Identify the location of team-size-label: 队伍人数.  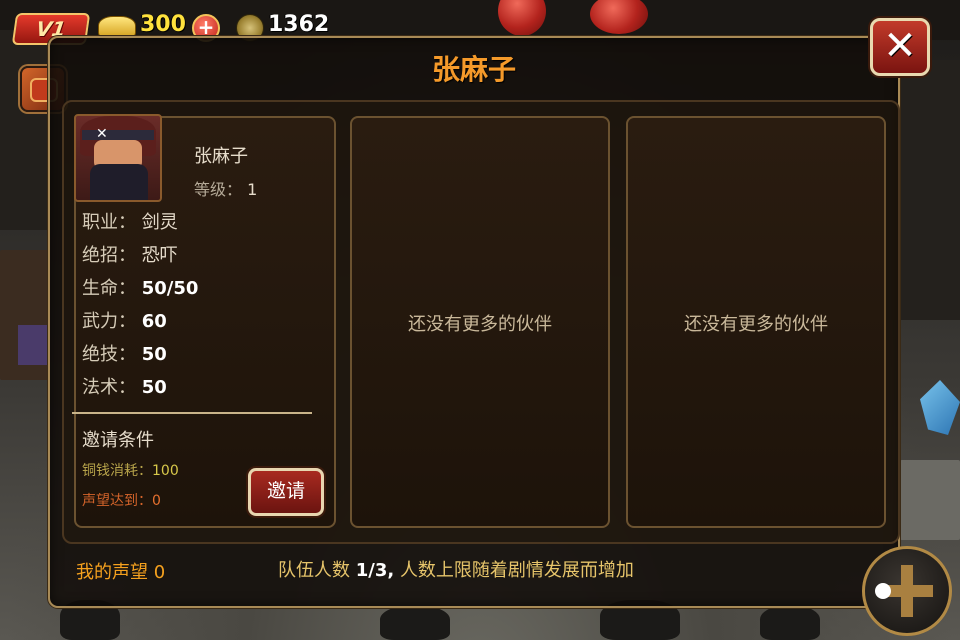
(314, 570).